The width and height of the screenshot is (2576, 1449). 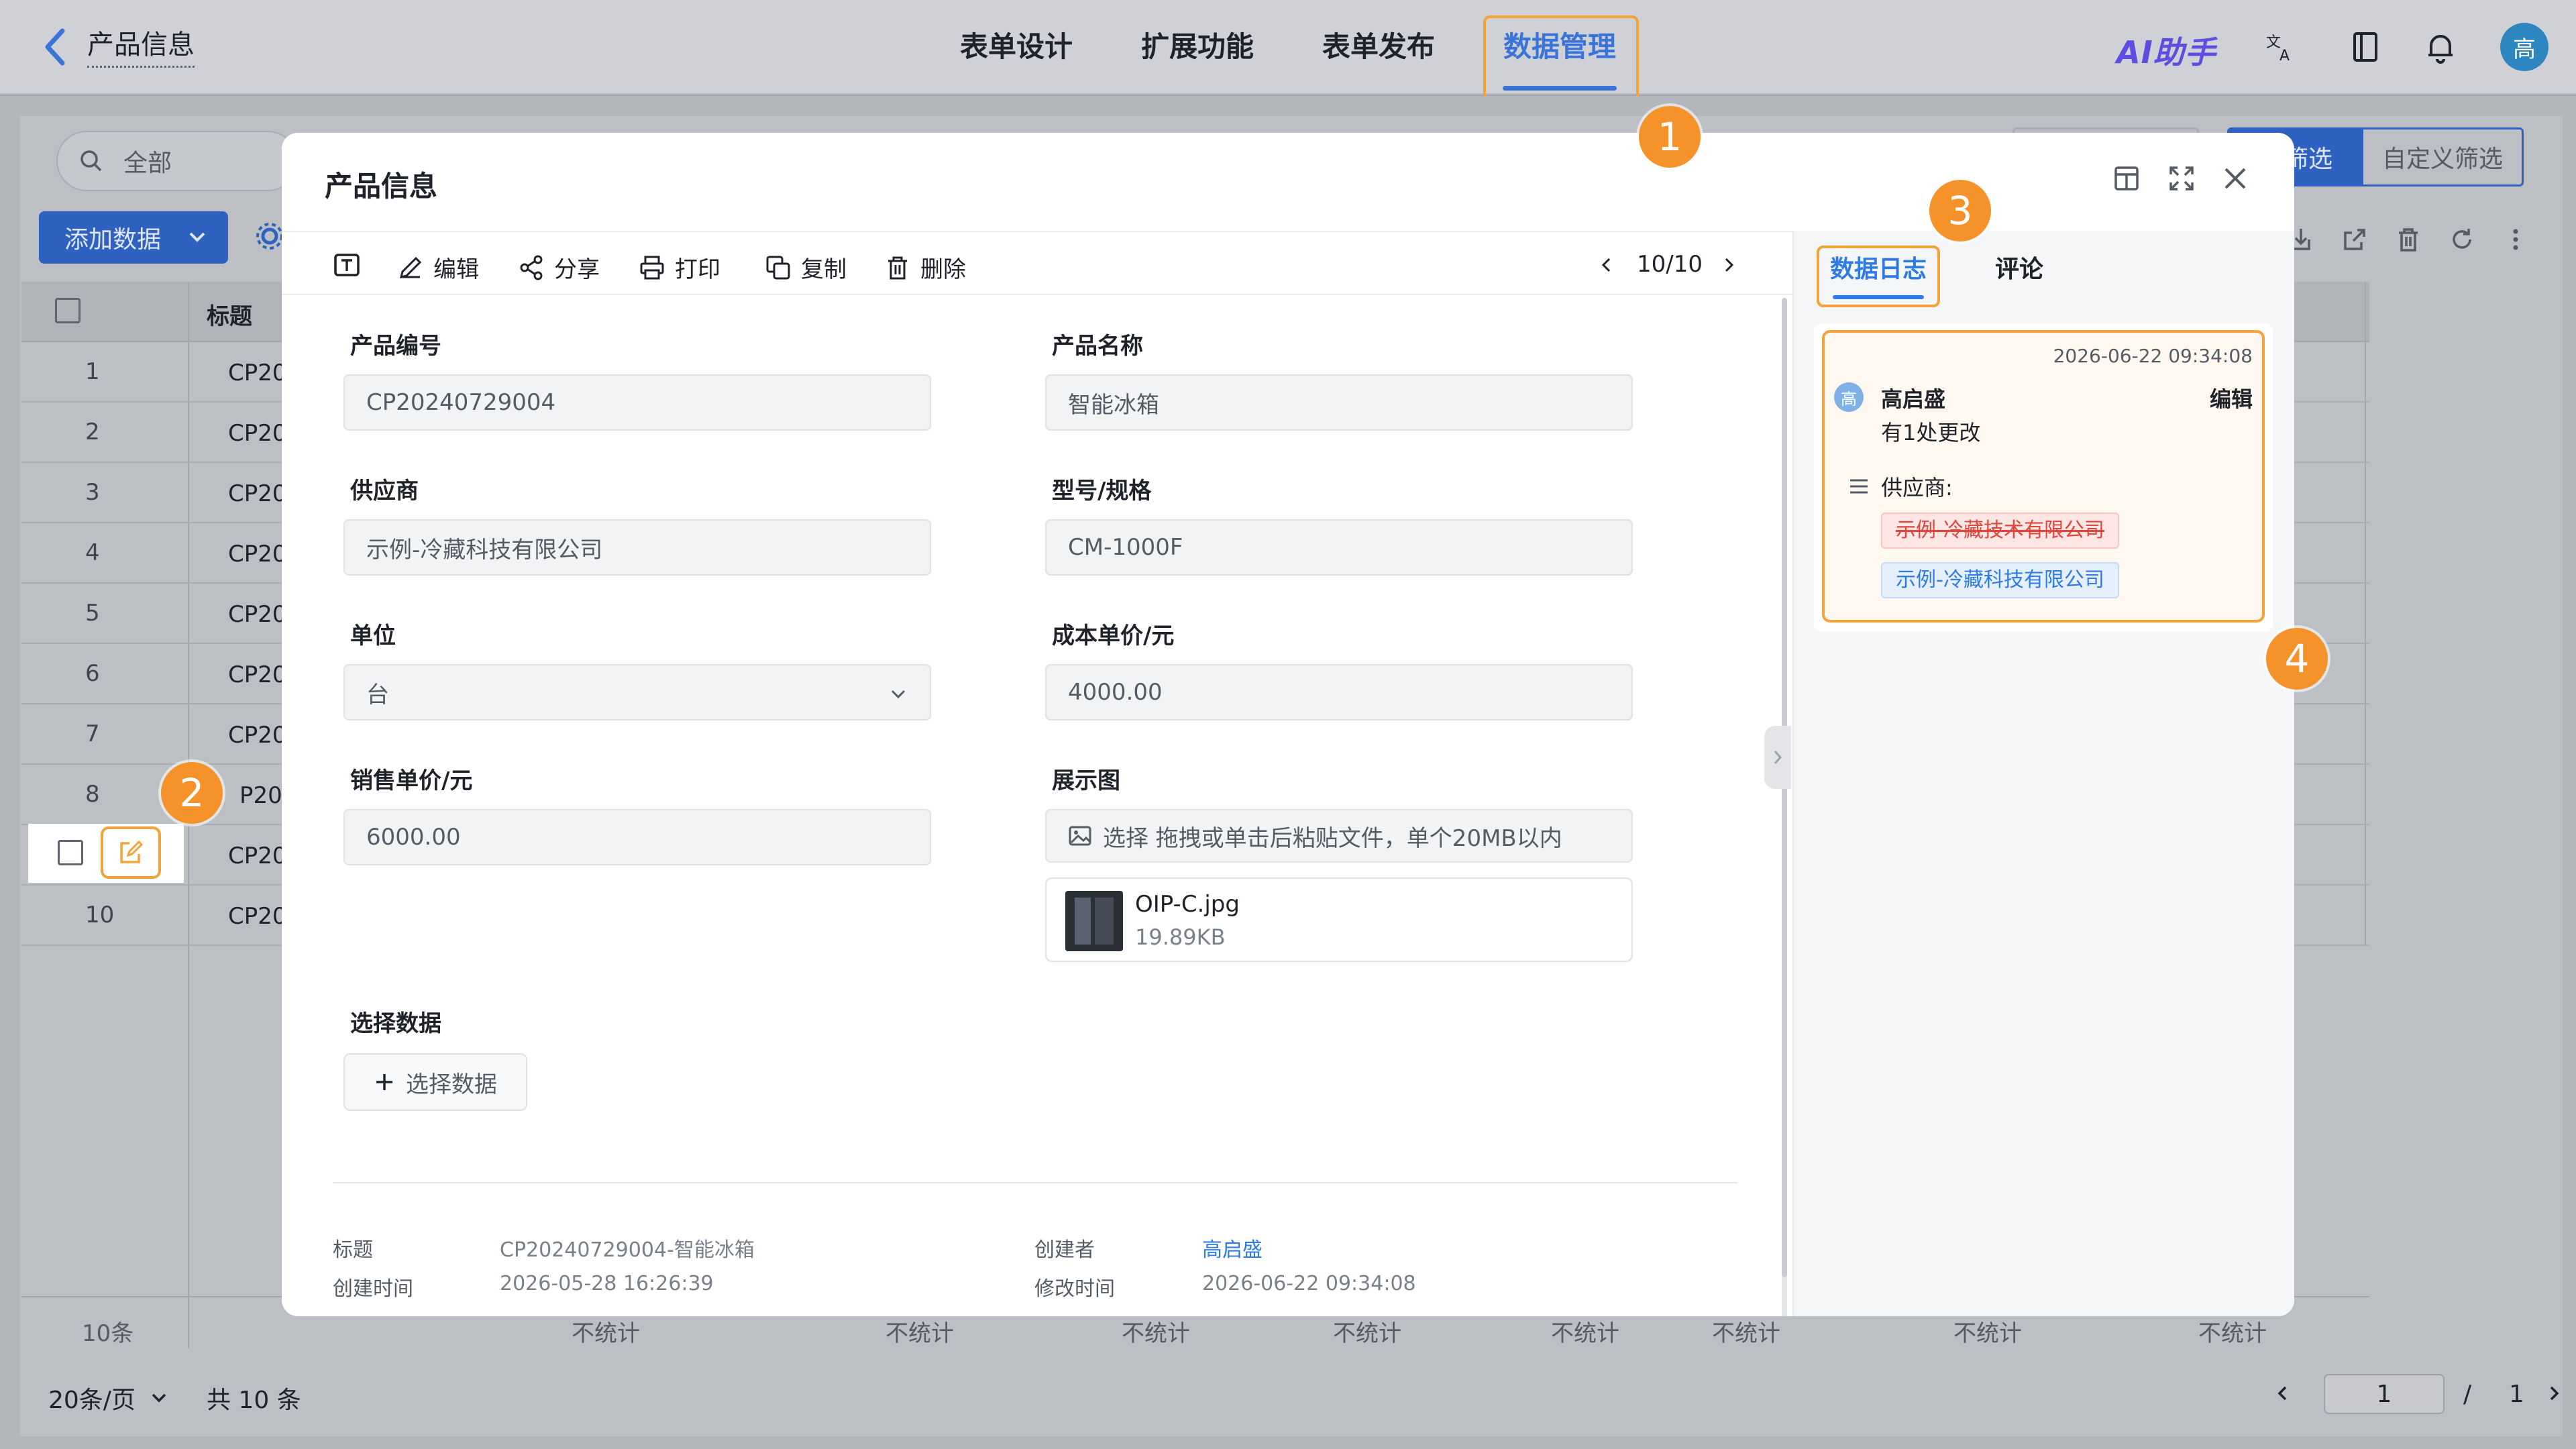 What do you see at coordinates (435, 1082) in the screenshot?
I see `select-data-button: 选择数据` at bounding box center [435, 1082].